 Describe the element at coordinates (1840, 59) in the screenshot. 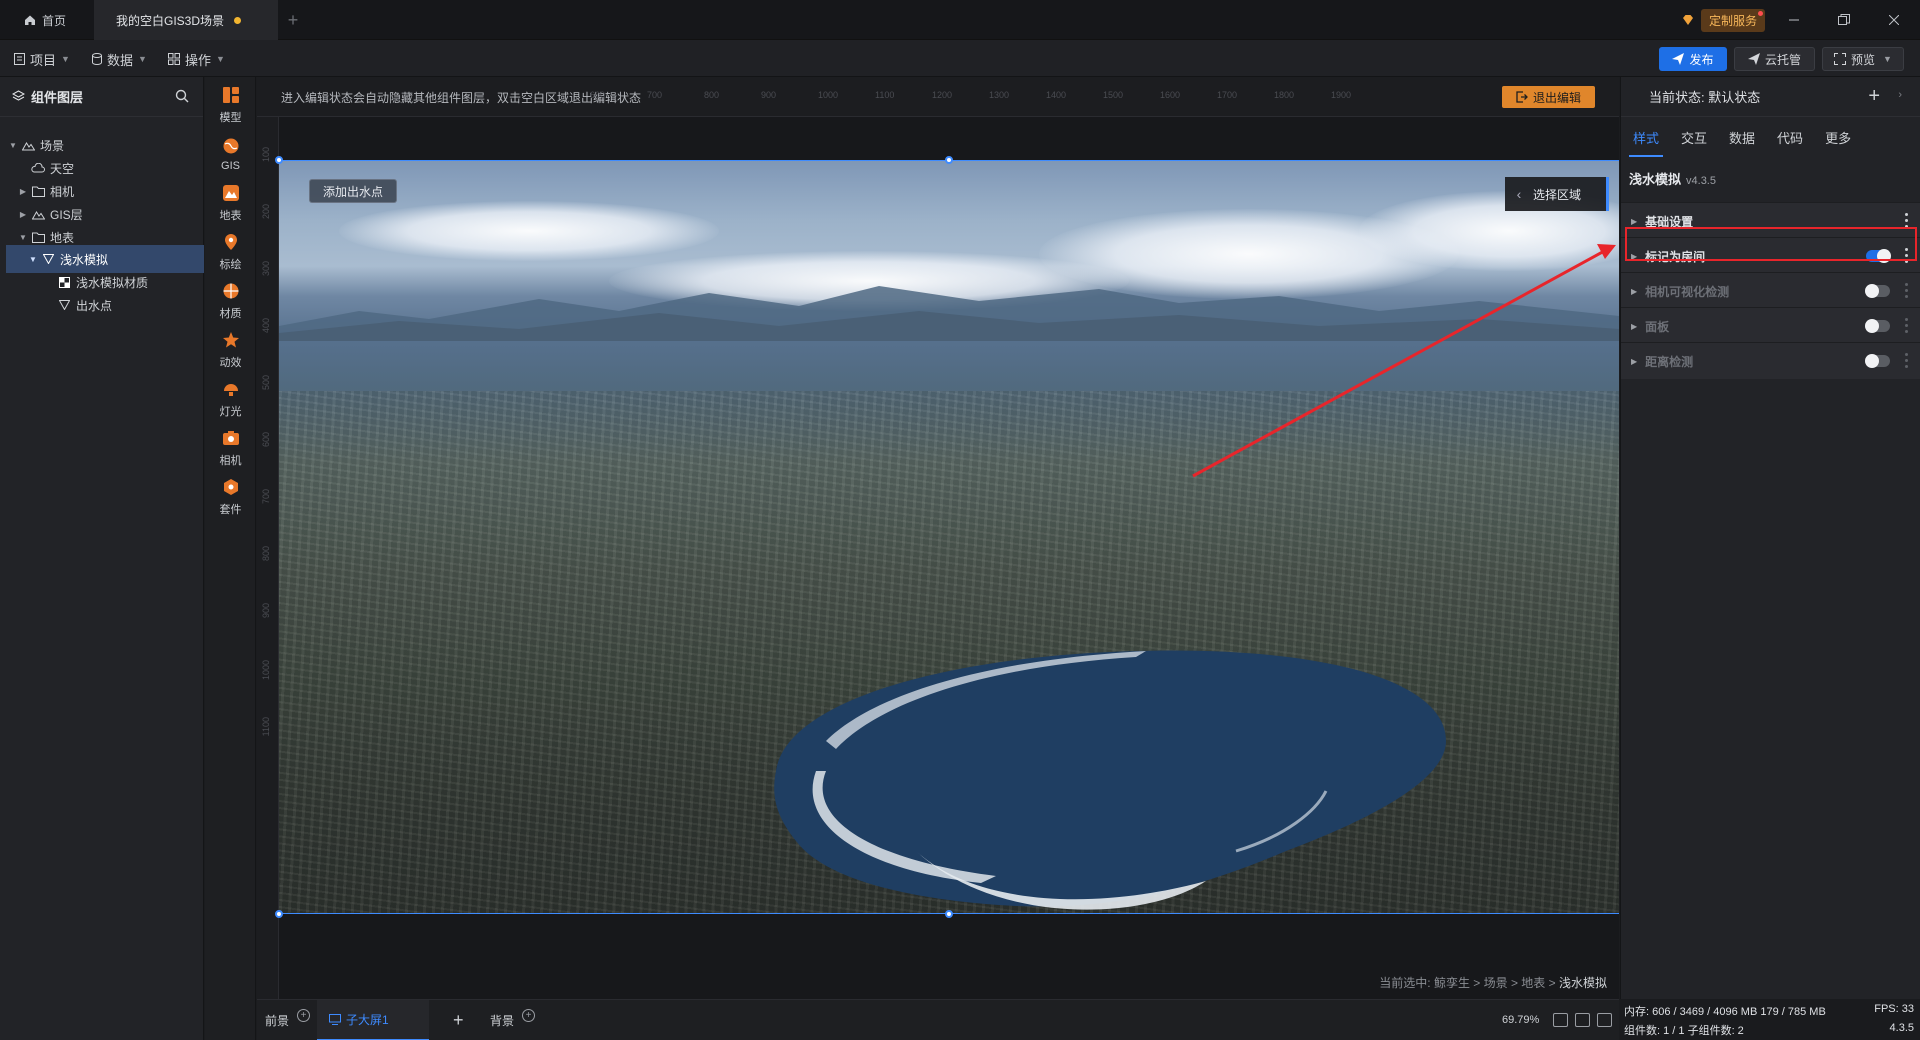

I see `fullscreen-icon` at that location.